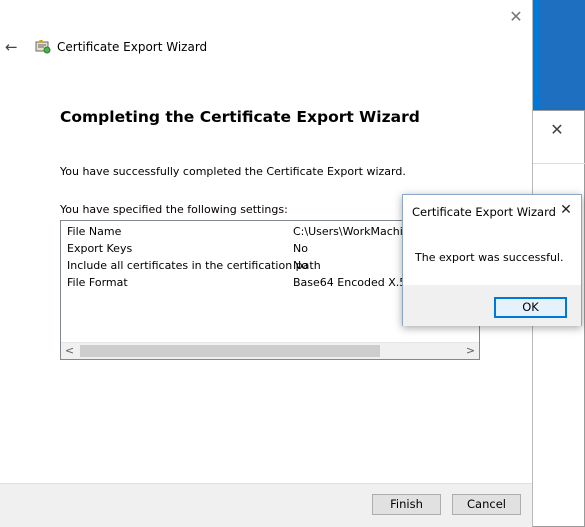 This screenshot has height=527, width=585. What do you see at coordinates (97, 282) in the screenshot?
I see `setting-key: File Format` at bounding box center [97, 282].